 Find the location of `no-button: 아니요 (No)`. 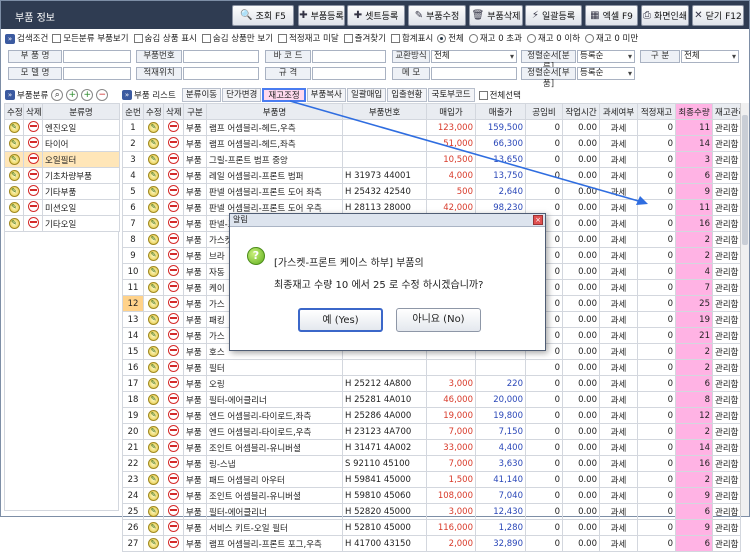

no-button: 아니요 (No) is located at coordinates (438, 320).